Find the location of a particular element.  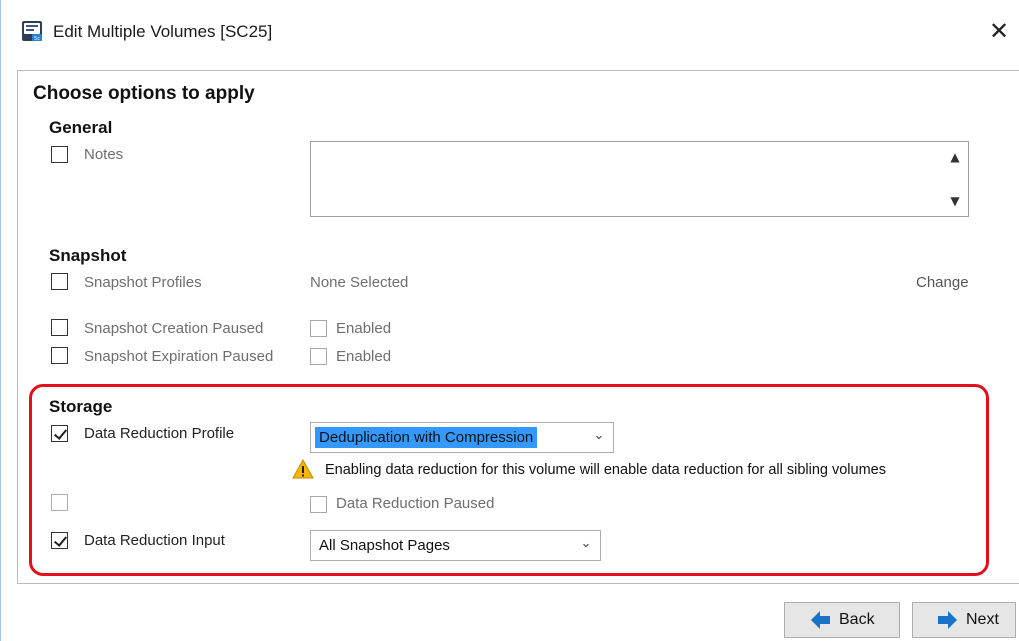

page-title: Choose options to apply is located at coordinates (144, 93).